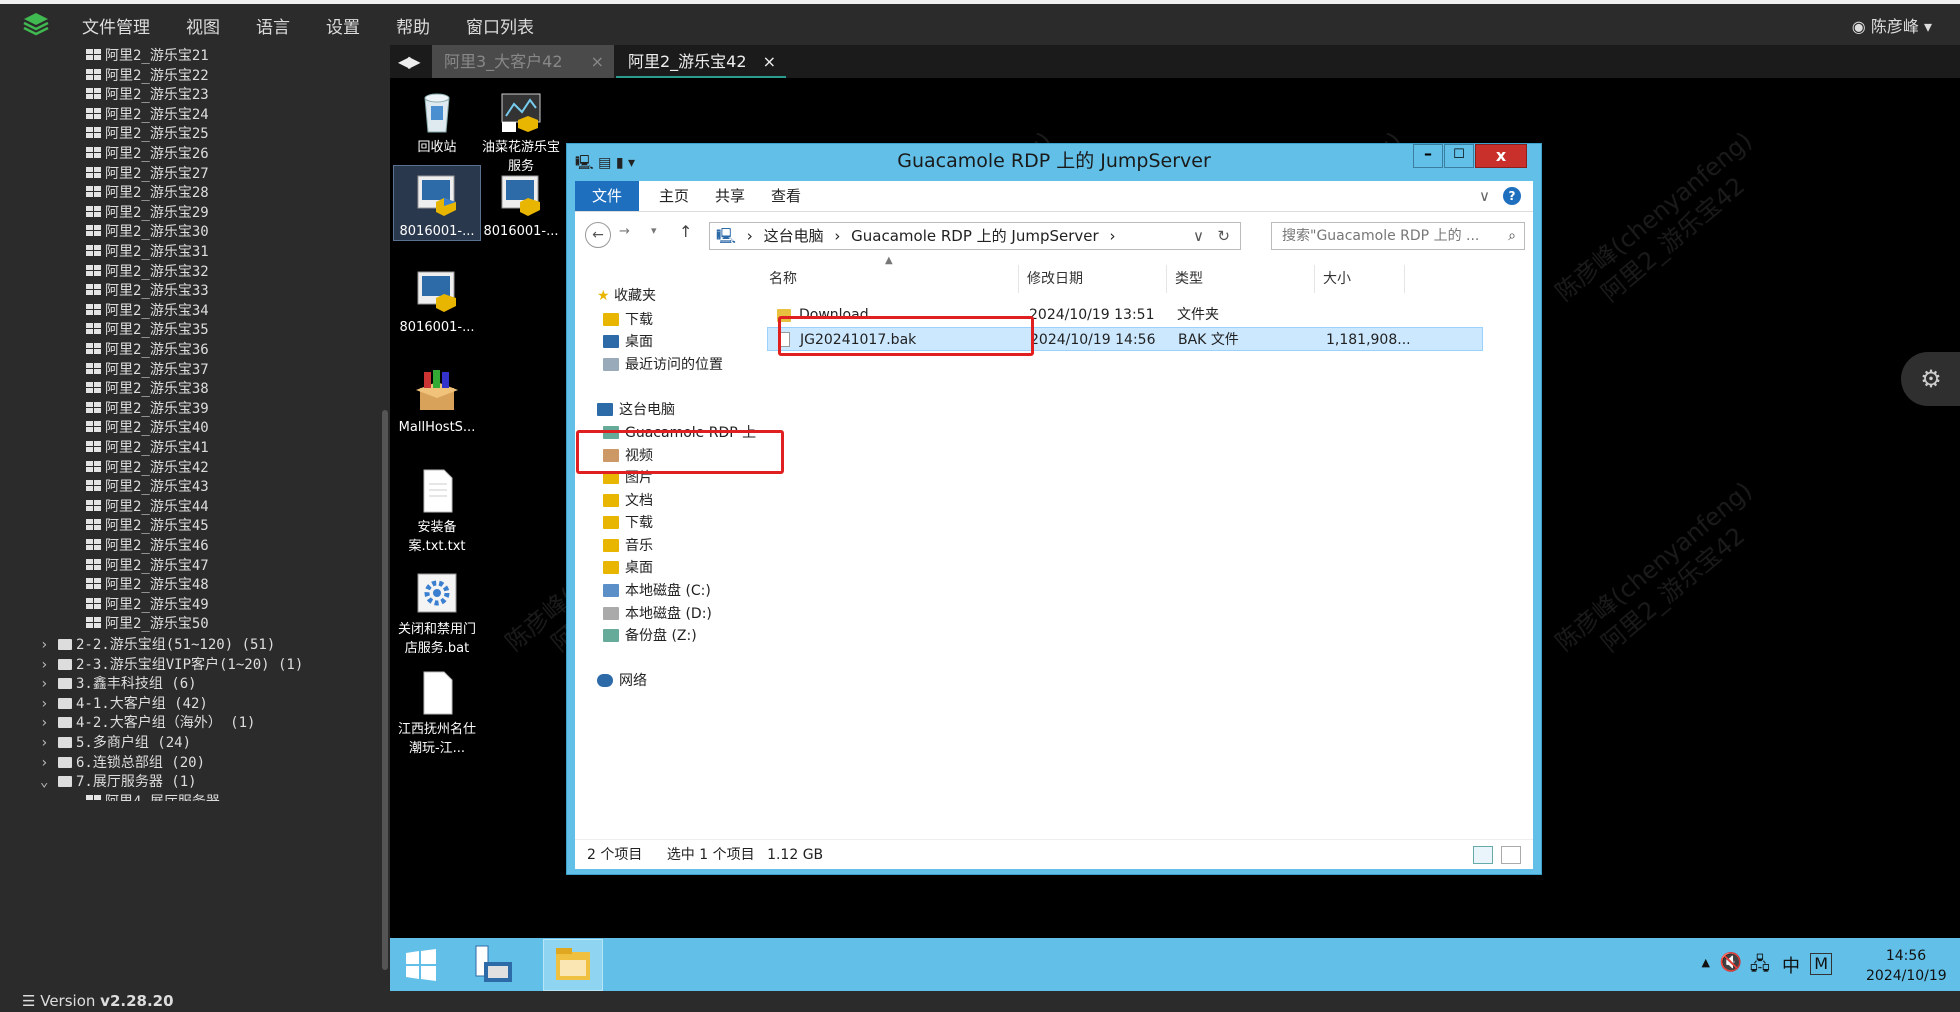  What do you see at coordinates (786, 196) in the screenshot?
I see `ribbon-tab-view: 查看` at bounding box center [786, 196].